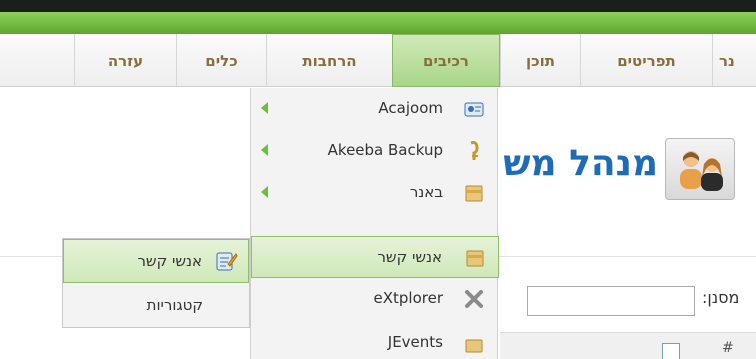 Image resolution: width=756 pixels, height=359 pixels. I want to click on main-menubar: עזרה כלים הרחבות רכיבים תוכן תפריטים נר, so click(378, 60).